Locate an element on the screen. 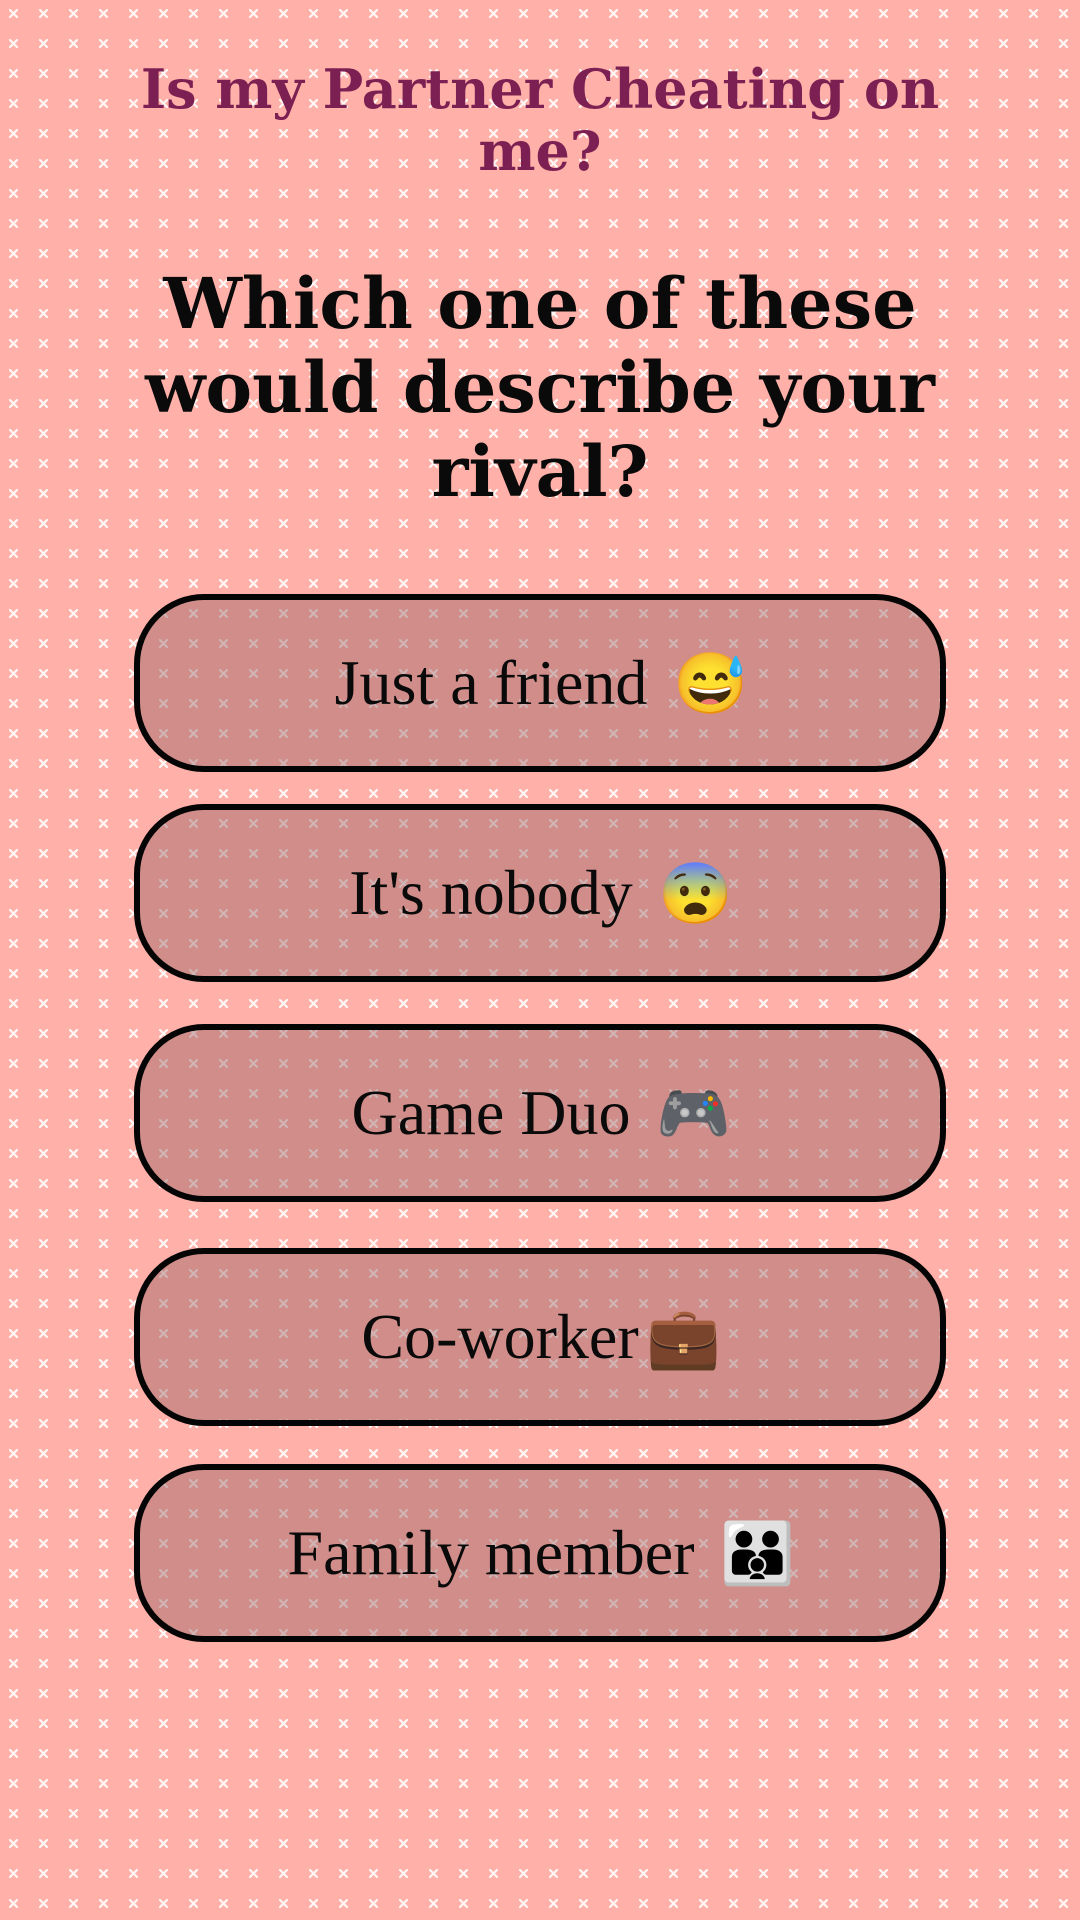 The image size is (1080, 1920). option-label: Co-worker is located at coordinates (500, 1336).